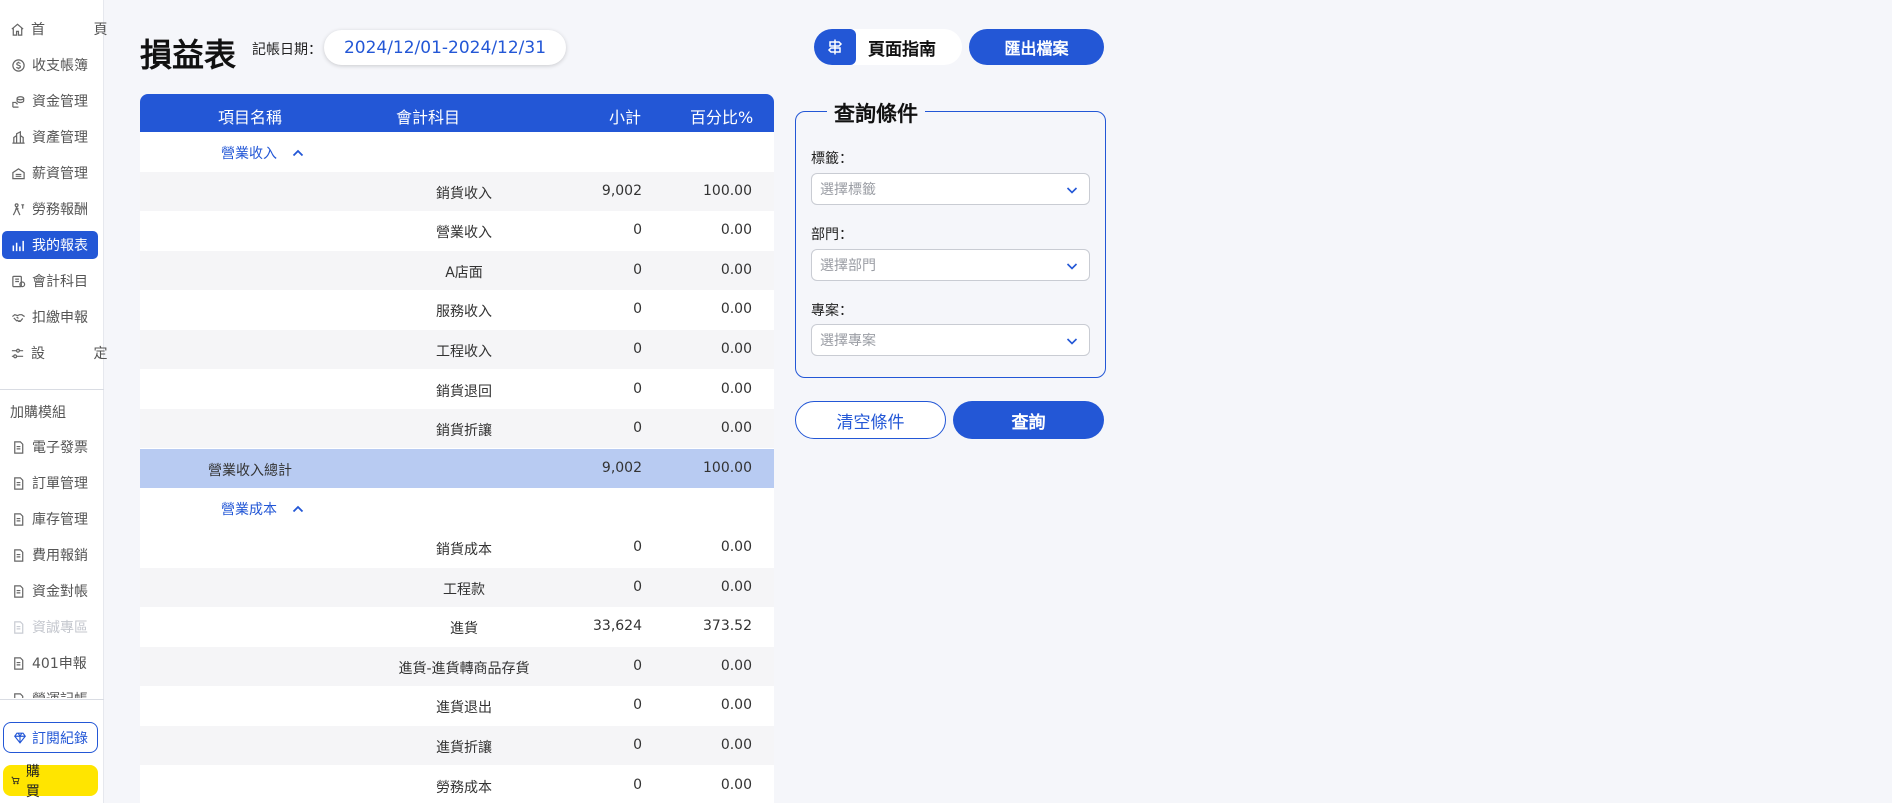 Image resolution: width=1892 pixels, height=803 pixels. What do you see at coordinates (1028, 420) in the screenshot?
I see `query-button: 查詢` at bounding box center [1028, 420].